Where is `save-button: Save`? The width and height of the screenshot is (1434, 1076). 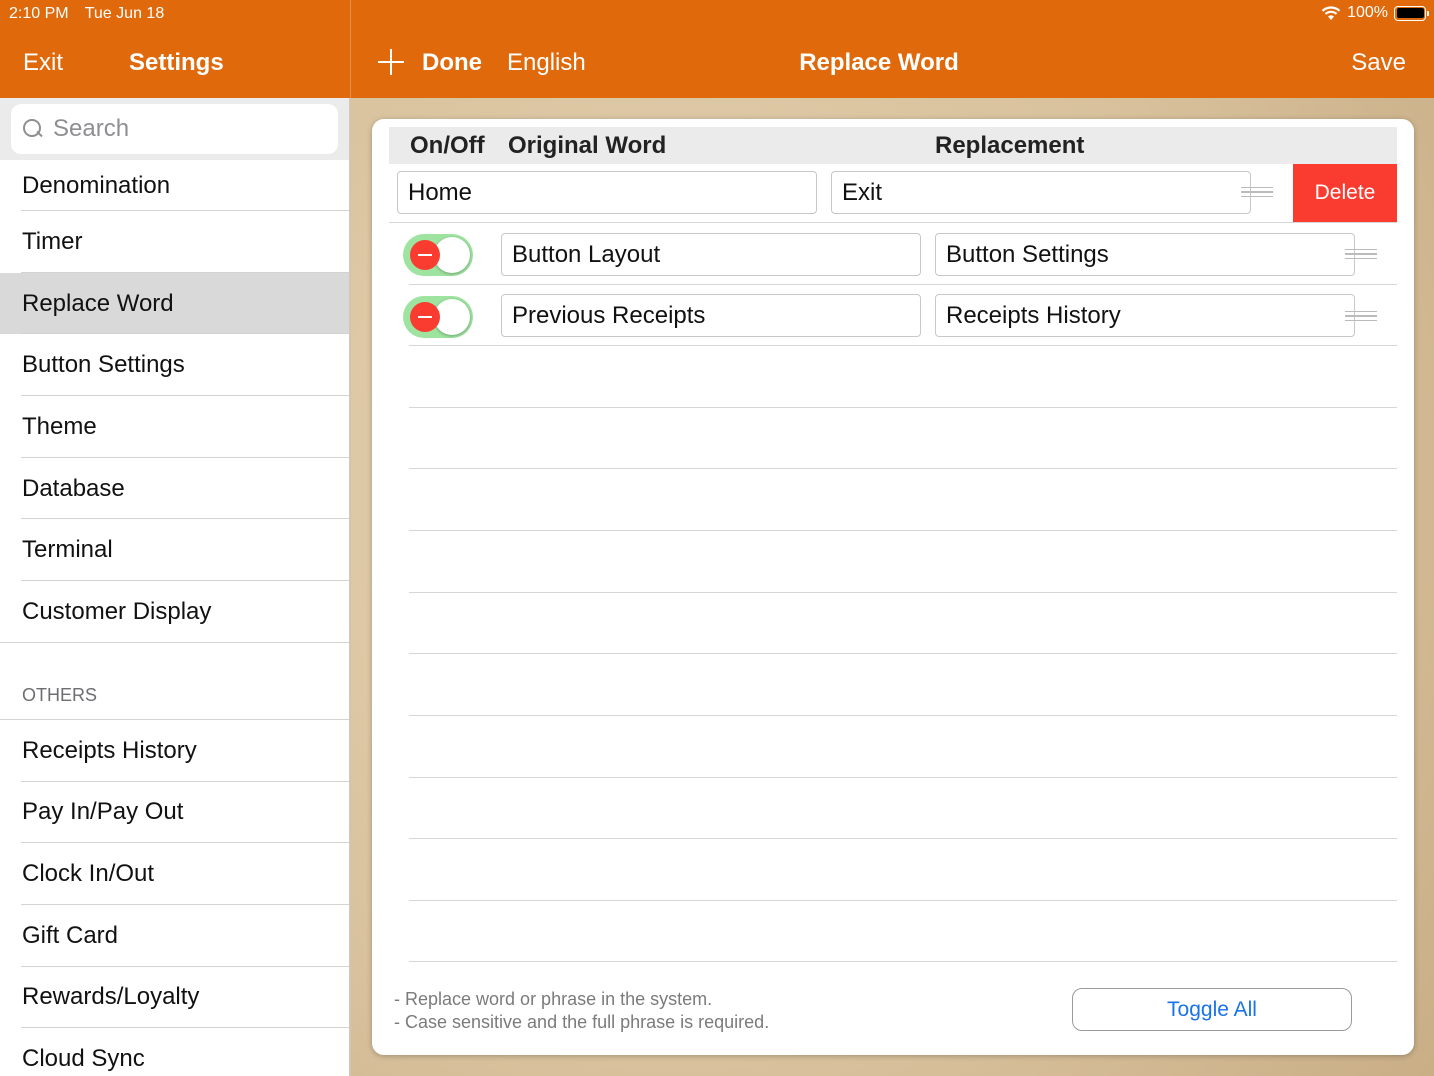
save-button: Save is located at coordinates (1378, 63).